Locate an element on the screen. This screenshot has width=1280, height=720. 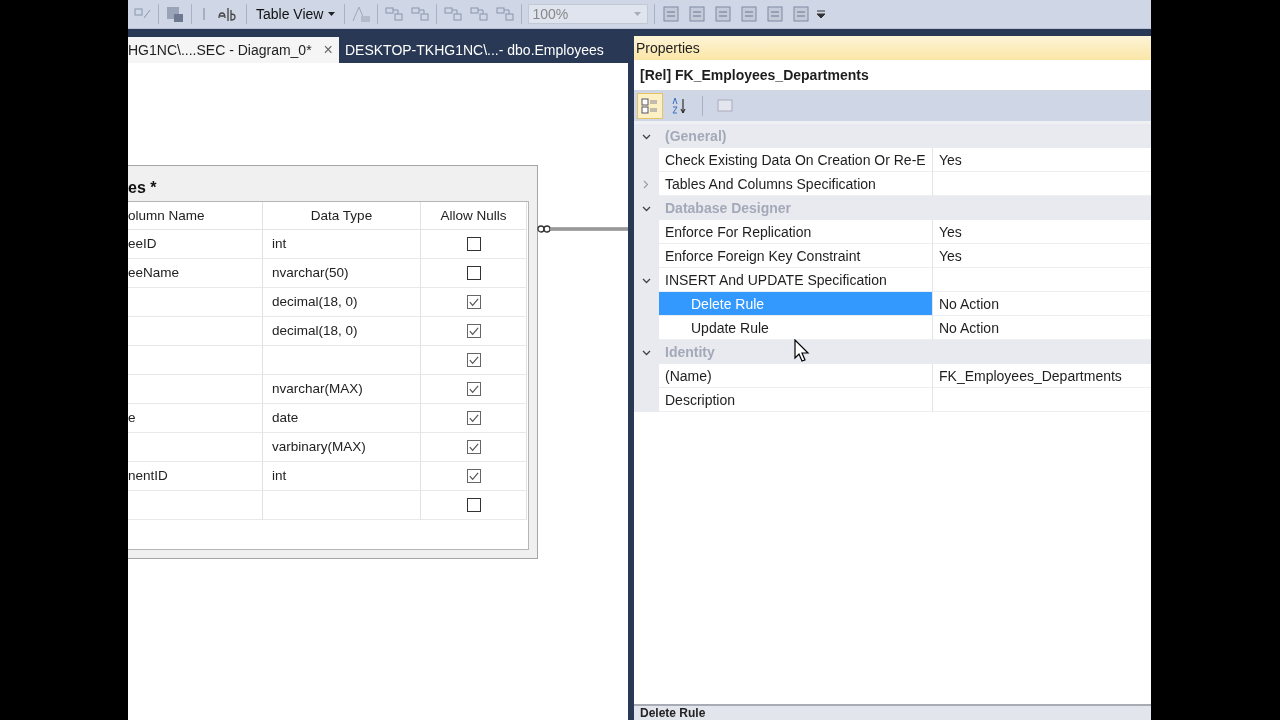
table-cell: date is located at coordinates (342, 418).